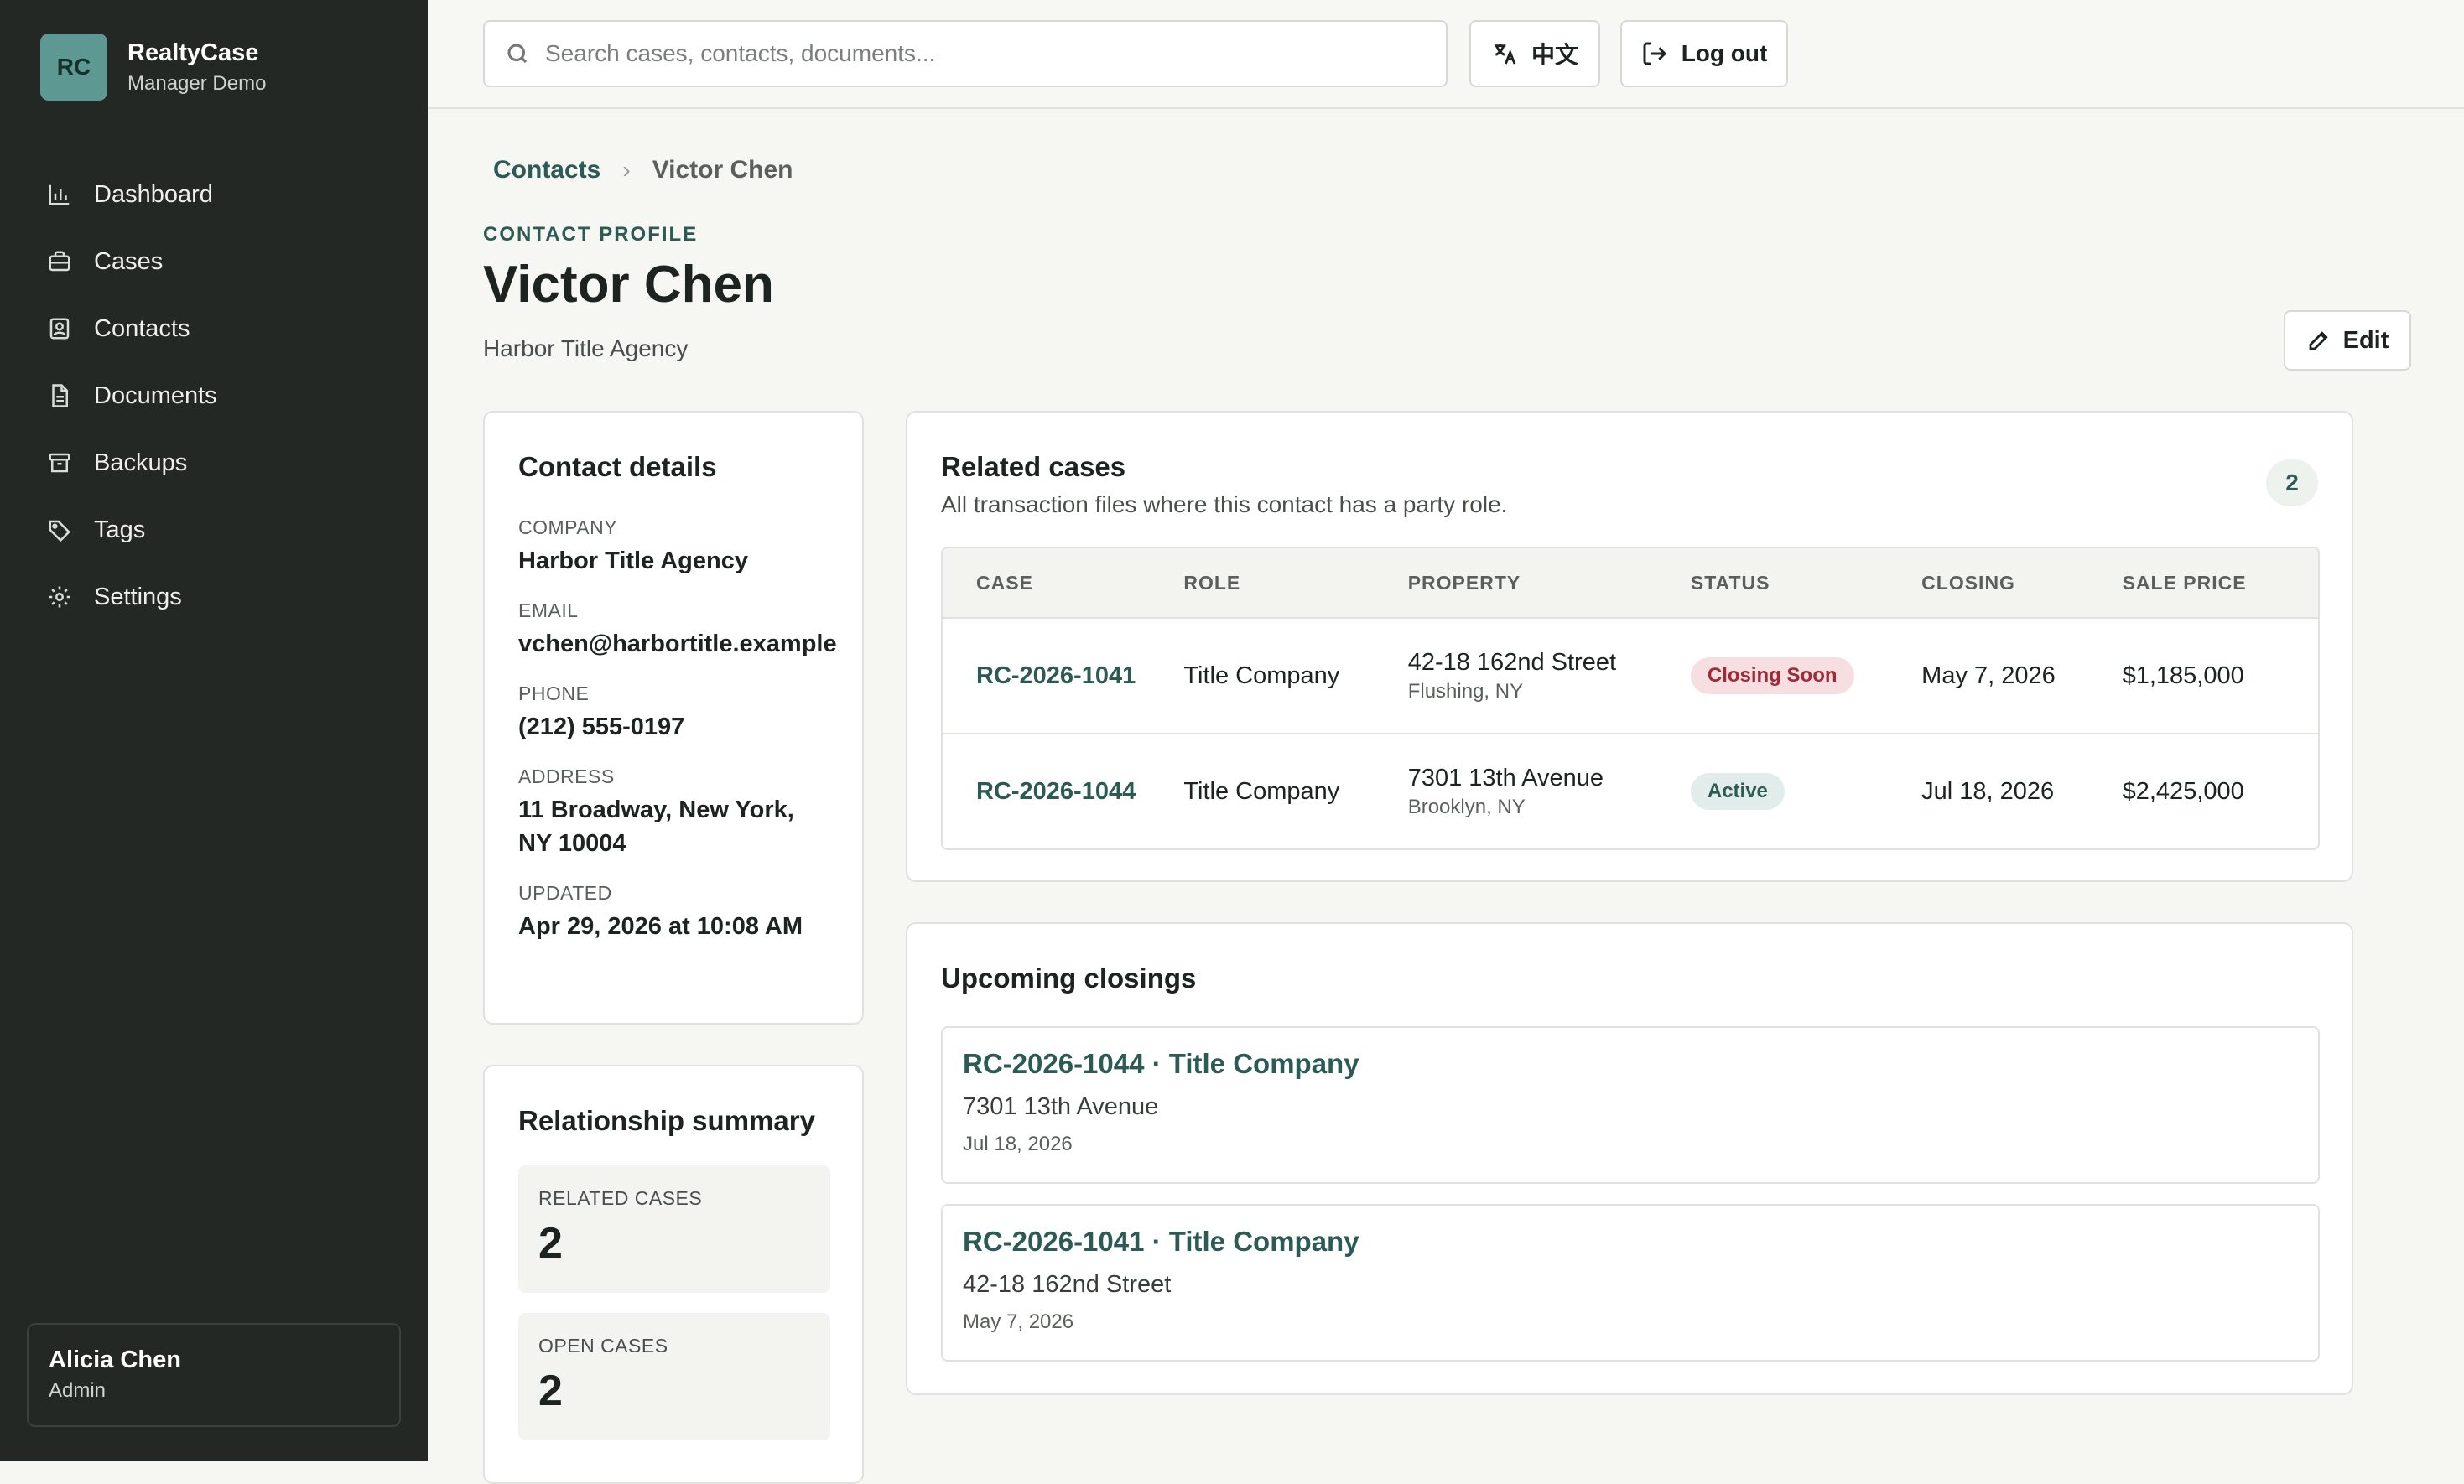 This screenshot has height=1484, width=2464. Describe the element at coordinates (78, 1390) in the screenshot. I see `user-role: Admin` at that location.